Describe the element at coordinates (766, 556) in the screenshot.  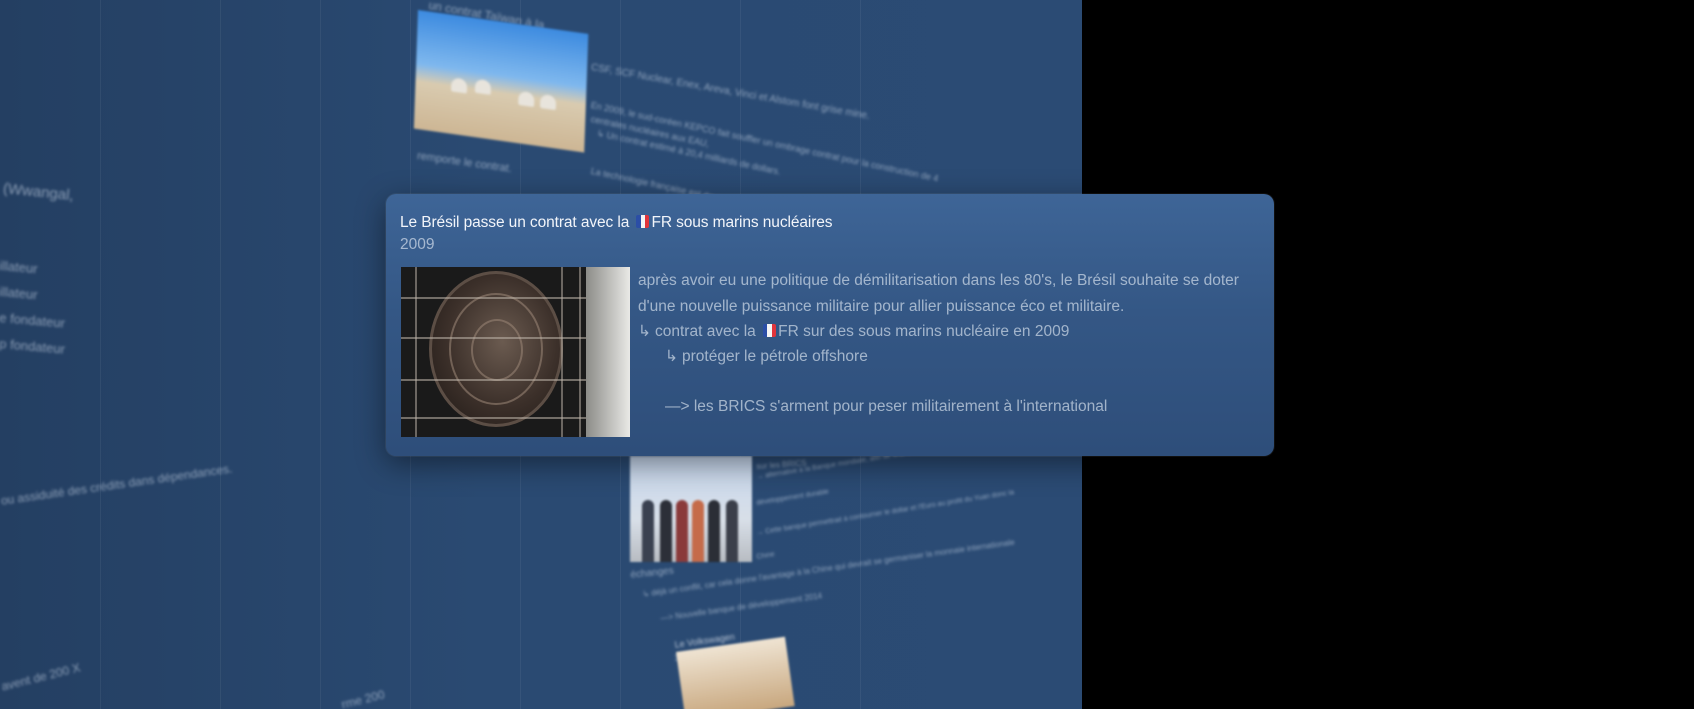
I see `bg-line: Chine` at that location.